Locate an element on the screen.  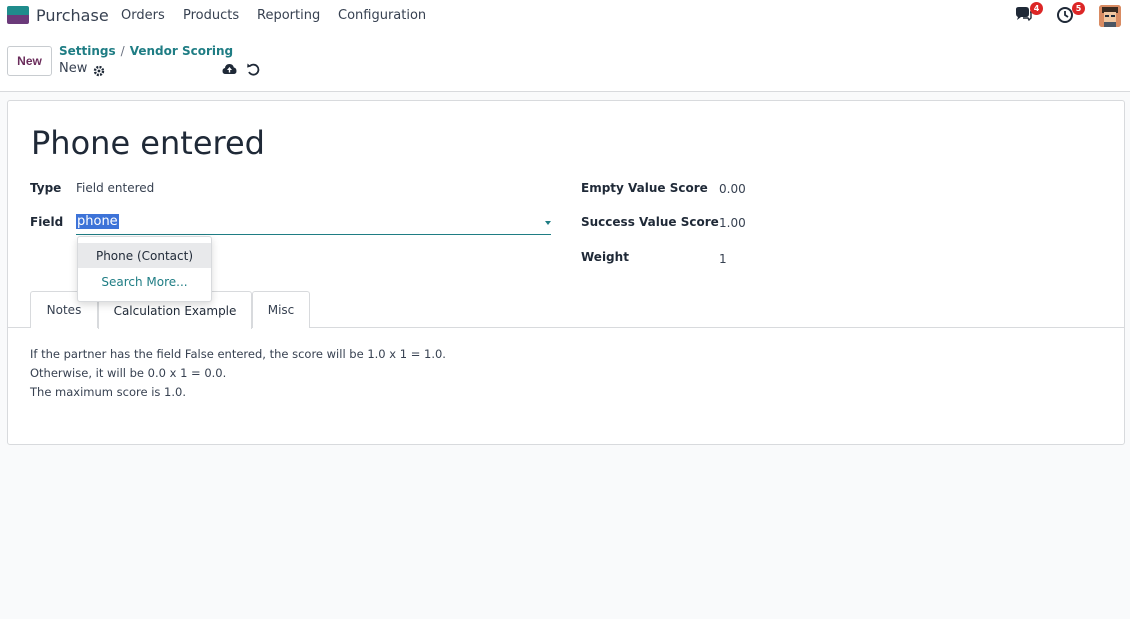
menu-configuration: Configuration is located at coordinates (382, 15).